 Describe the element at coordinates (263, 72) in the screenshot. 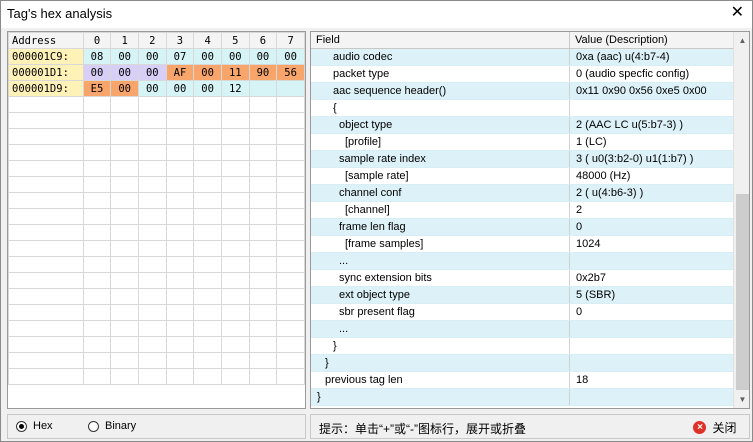

I see `hex-byte-cell: 90` at that location.